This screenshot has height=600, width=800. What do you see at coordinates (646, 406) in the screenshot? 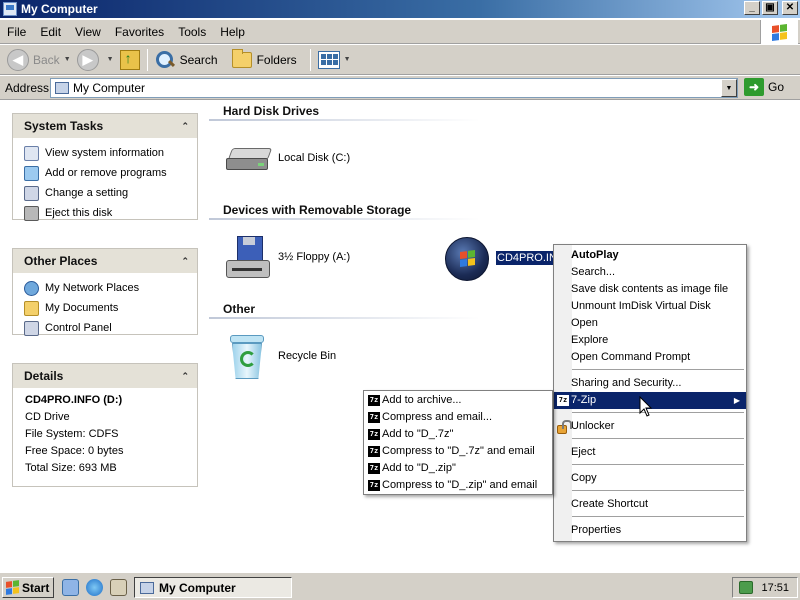
I see `mouse-pointer-icon` at bounding box center [646, 406].